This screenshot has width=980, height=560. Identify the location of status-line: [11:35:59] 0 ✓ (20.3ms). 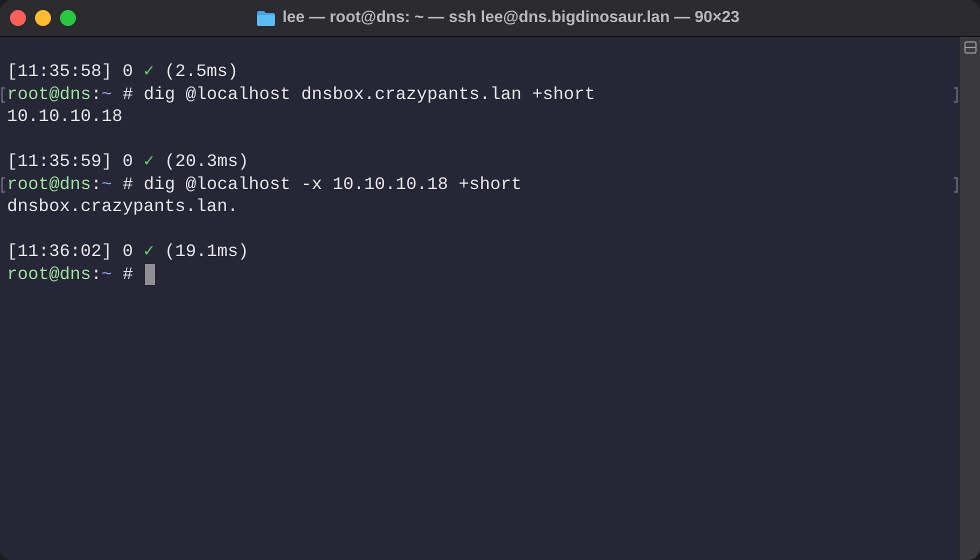
(128, 162).